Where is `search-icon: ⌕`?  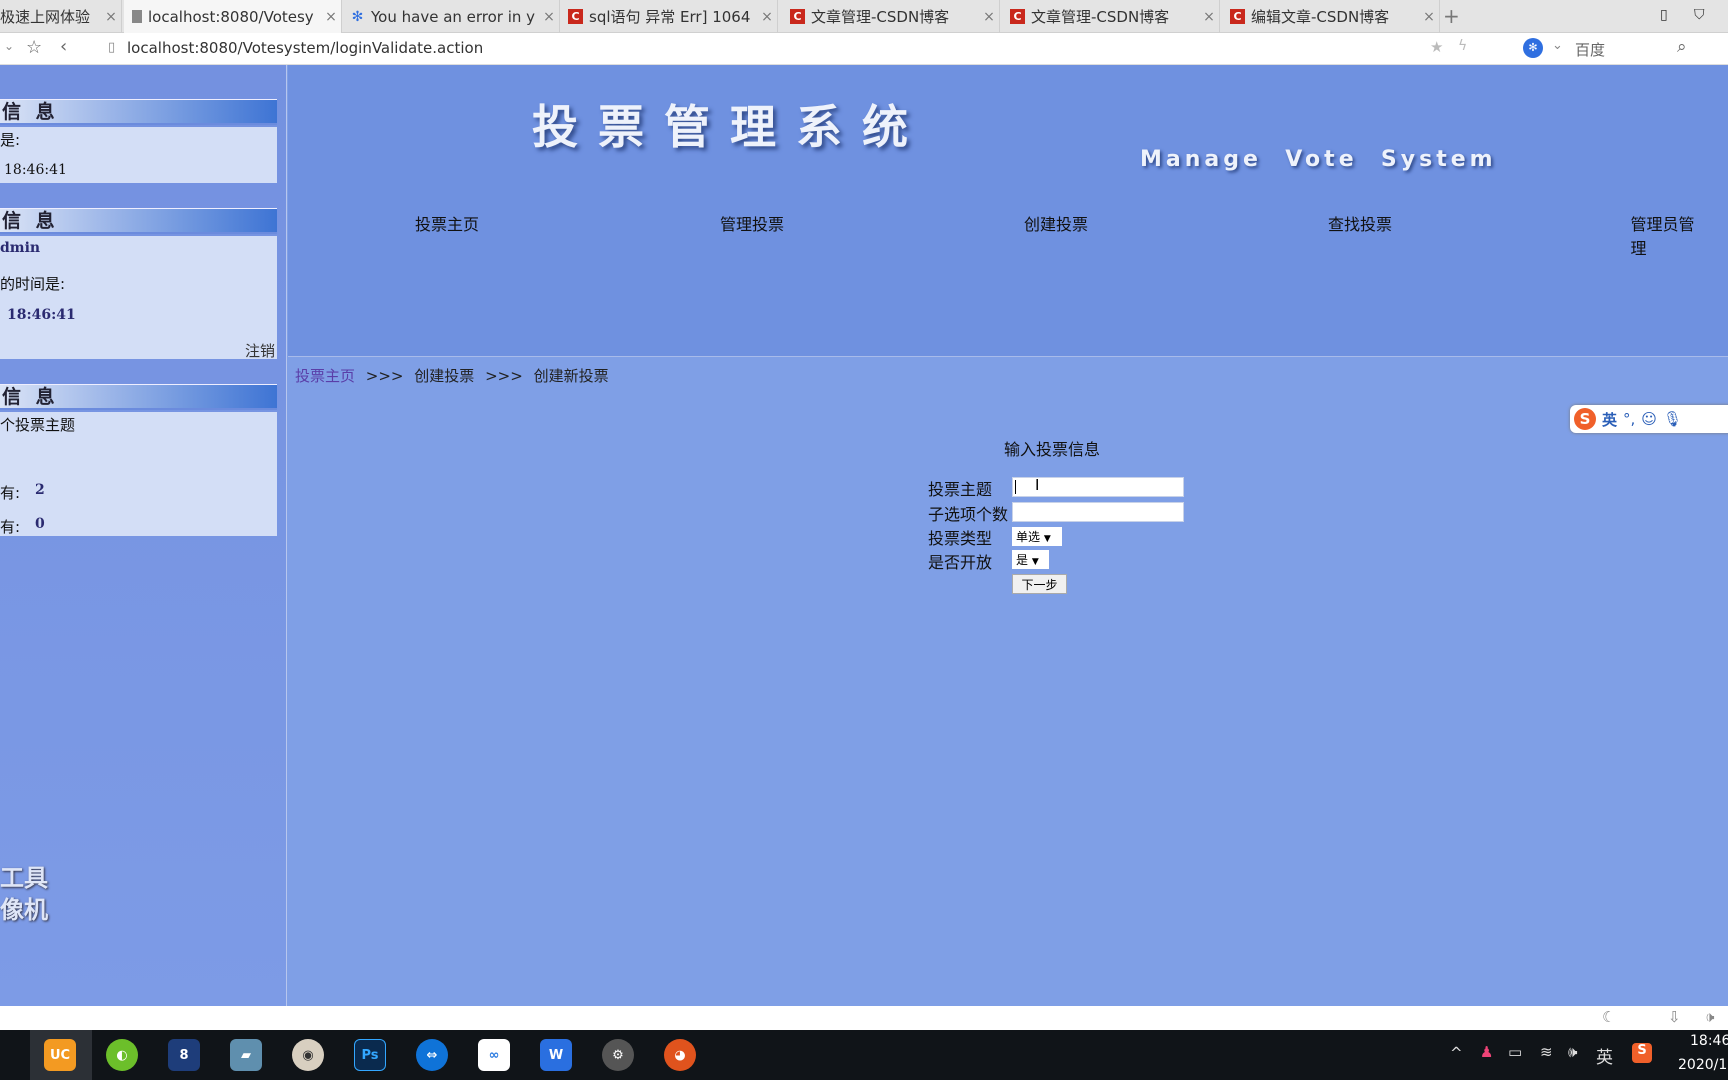 search-icon: ⌕ is located at coordinates (1682, 47).